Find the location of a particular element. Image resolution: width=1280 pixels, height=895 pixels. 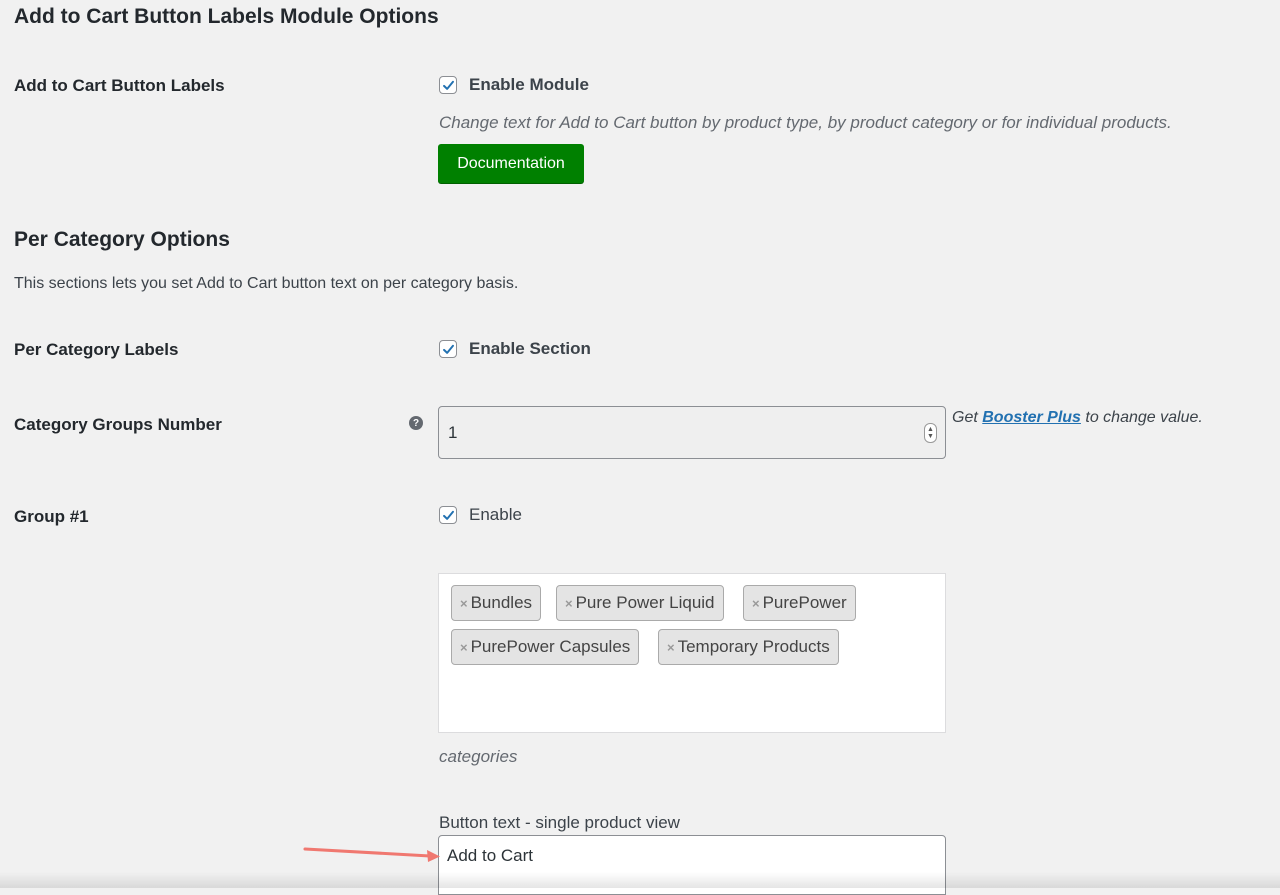

category-chip-label: Temporary Products is located at coordinates (753, 646).